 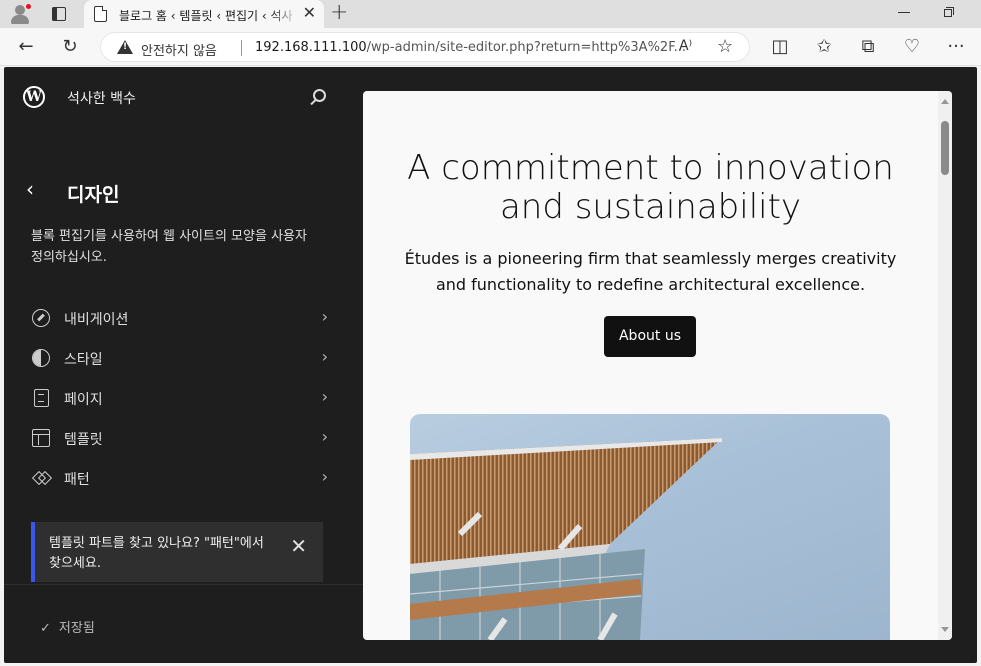 What do you see at coordinates (868, 47) in the screenshot?
I see `collections-icon: ⧉` at bounding box center [868, 47].